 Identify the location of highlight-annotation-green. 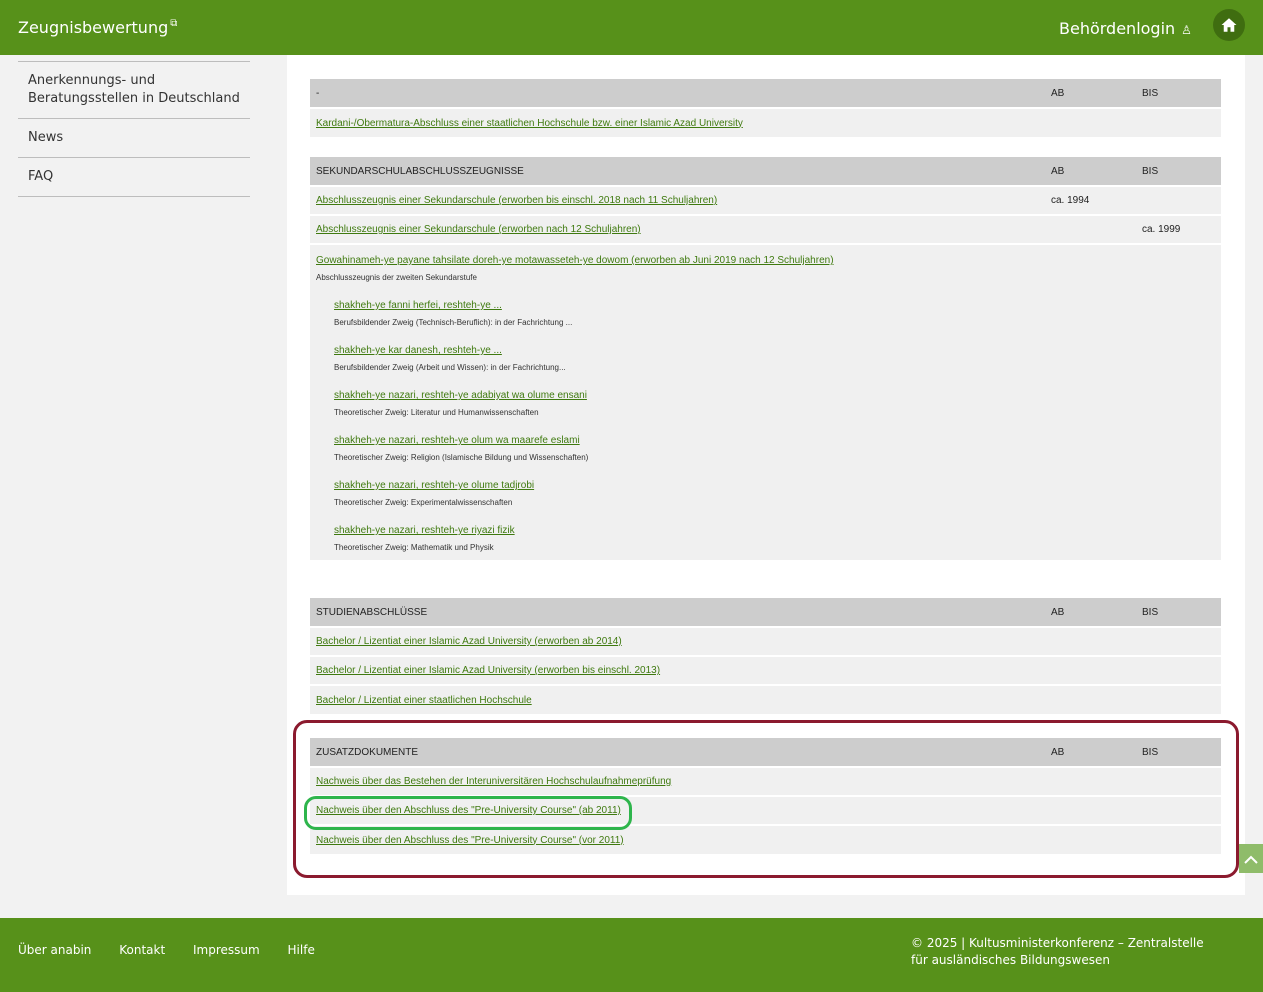
(468, 813).